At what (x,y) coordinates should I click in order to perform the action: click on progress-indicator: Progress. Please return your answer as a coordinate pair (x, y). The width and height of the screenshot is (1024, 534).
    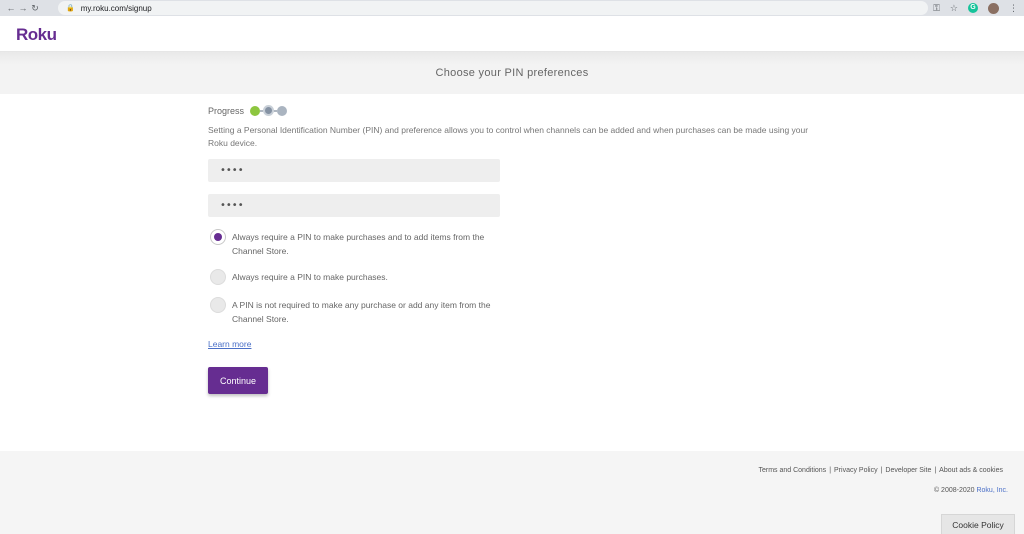
    Looking at the image, I should click on (248, 110).